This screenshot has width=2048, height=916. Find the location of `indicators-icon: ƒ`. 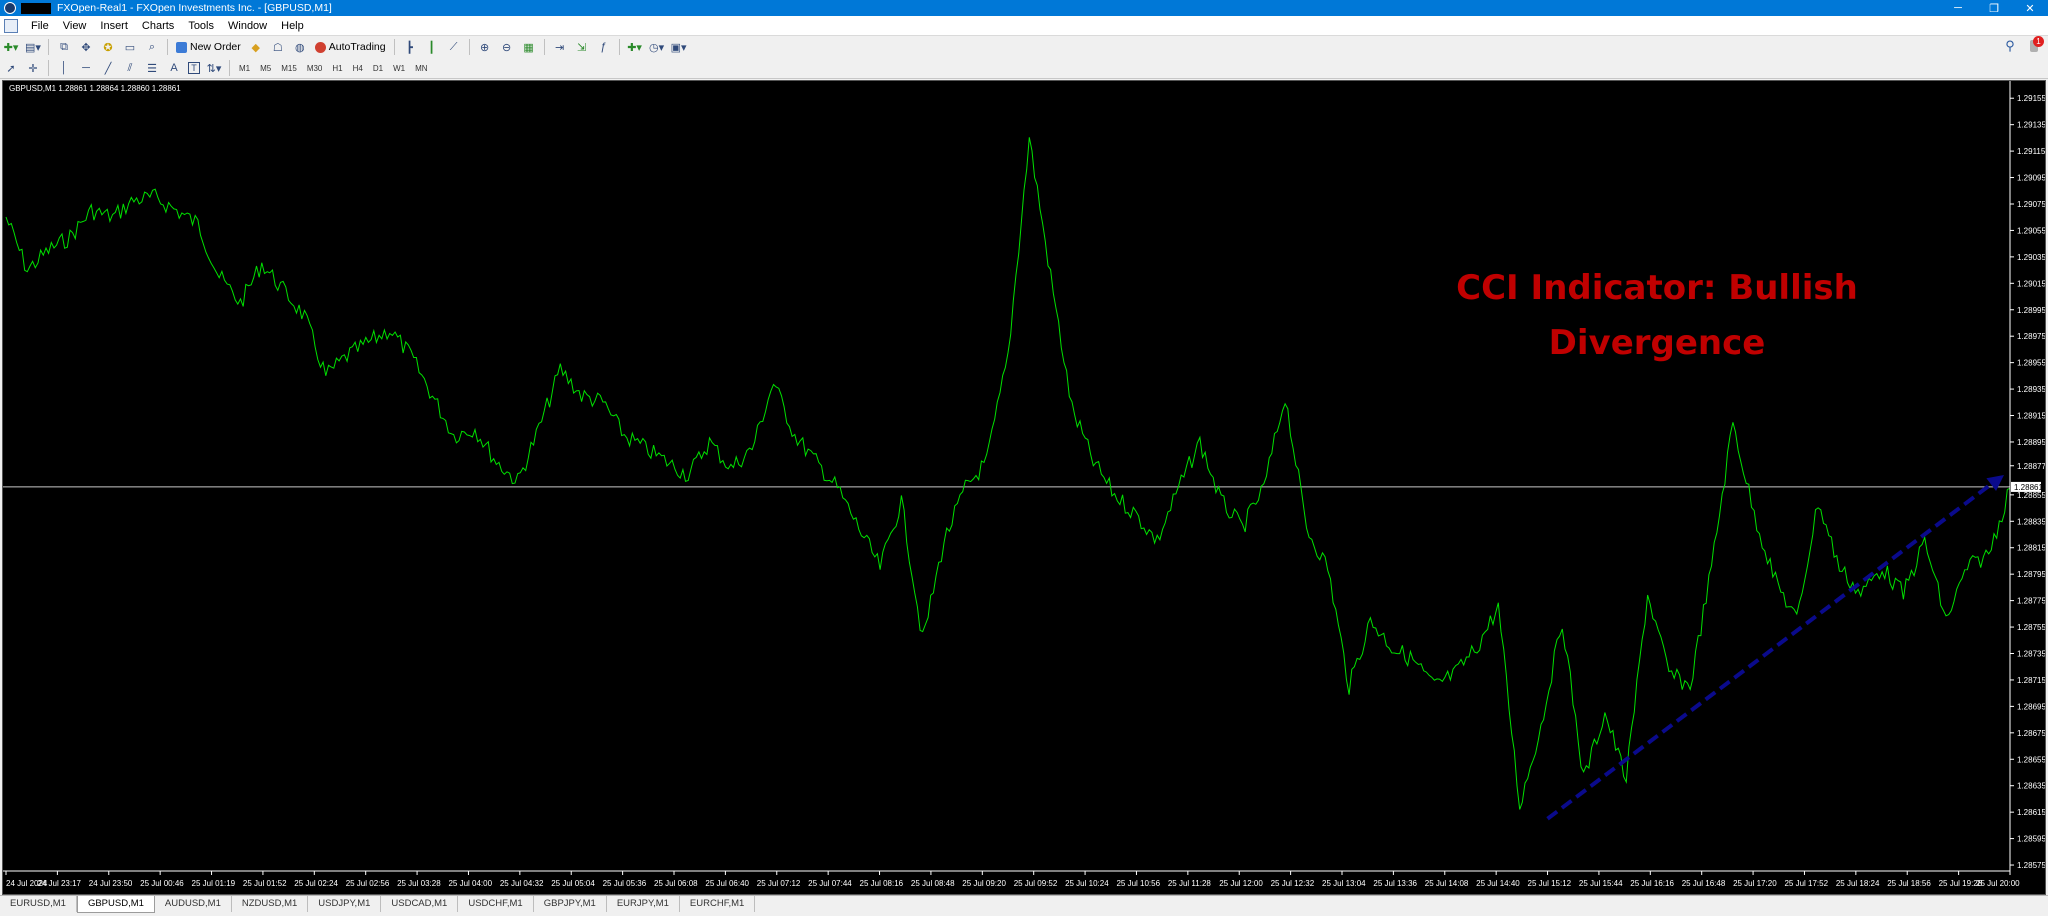

indicators-icon: ƒ is located at coordinates (604, 47).